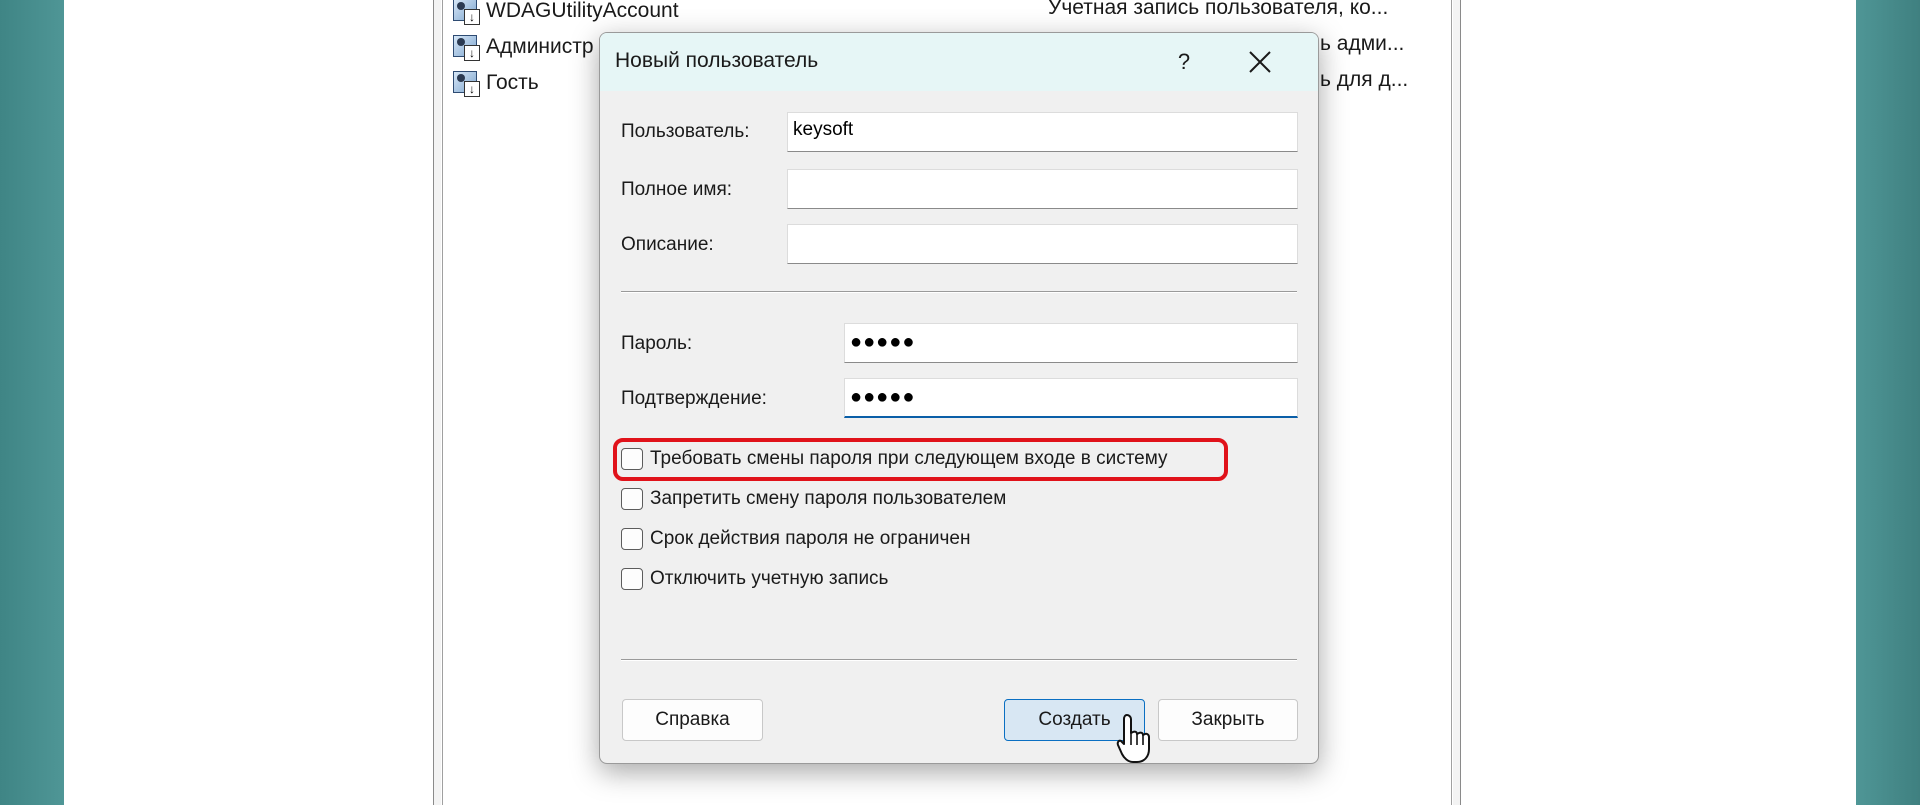 The image size is (1920, 805). I want to click on password-field: ●●●●●, so click(1071, 343).